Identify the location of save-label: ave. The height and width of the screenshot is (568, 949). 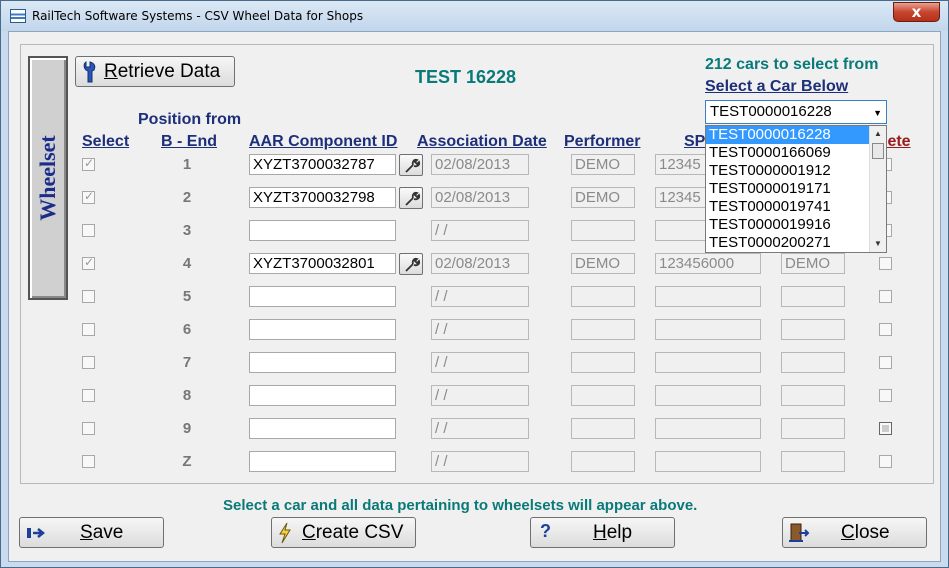
(108, 532).